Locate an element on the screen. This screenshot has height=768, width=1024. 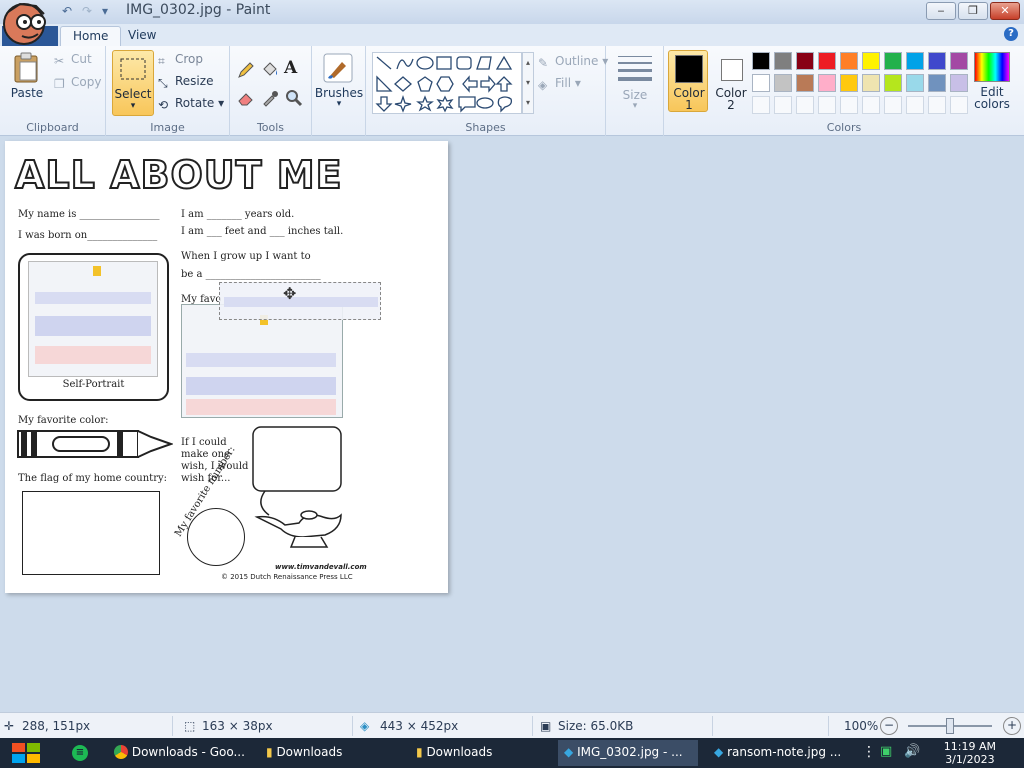
rotate-label: Rotate is located at coordinates (195, 103).